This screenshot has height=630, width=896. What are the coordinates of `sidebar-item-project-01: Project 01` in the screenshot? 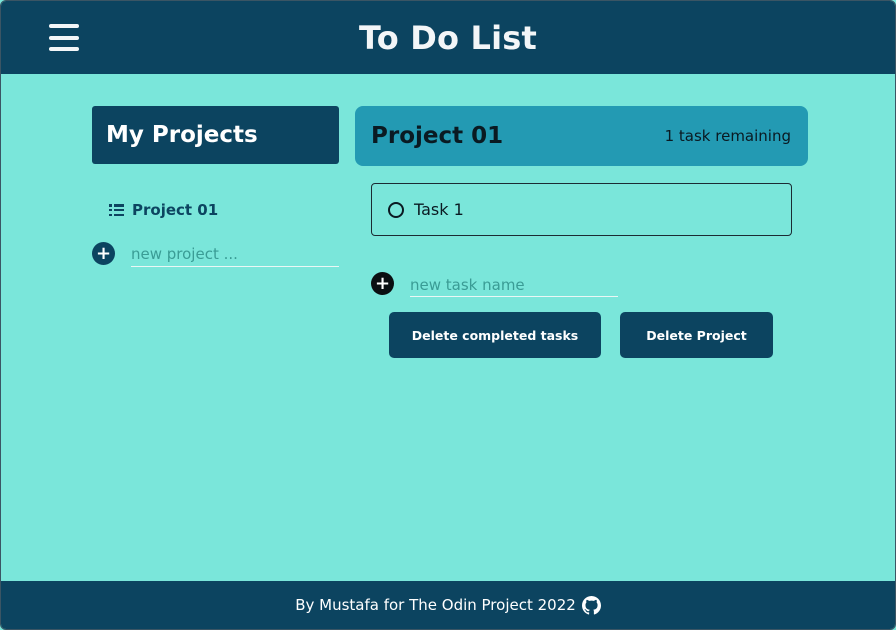 It's located at (163, 210).